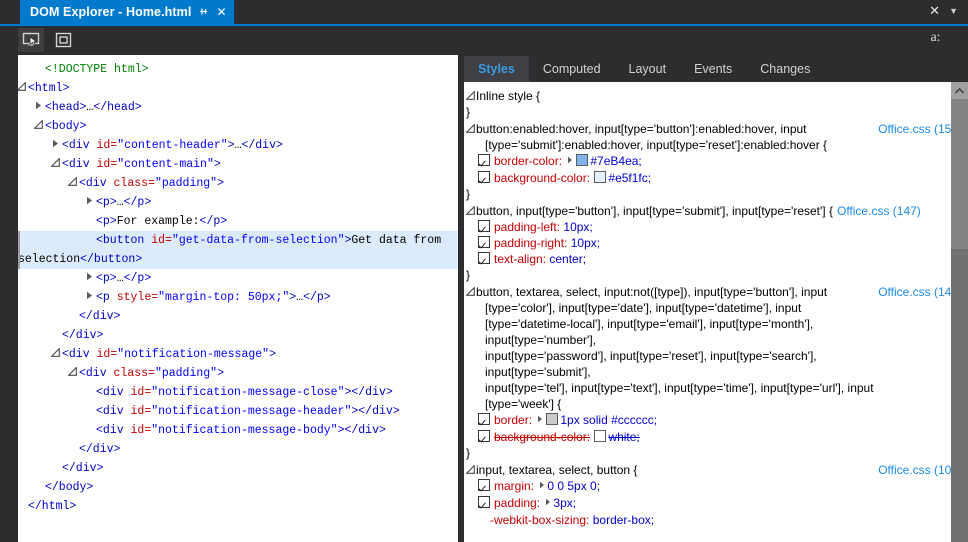 The height and width of the screenshot is (542, 968). Describe the element at coordinates (238, 145) in the screenshot. I see `dom-node: <div id="content-header">…</div>` at that location.